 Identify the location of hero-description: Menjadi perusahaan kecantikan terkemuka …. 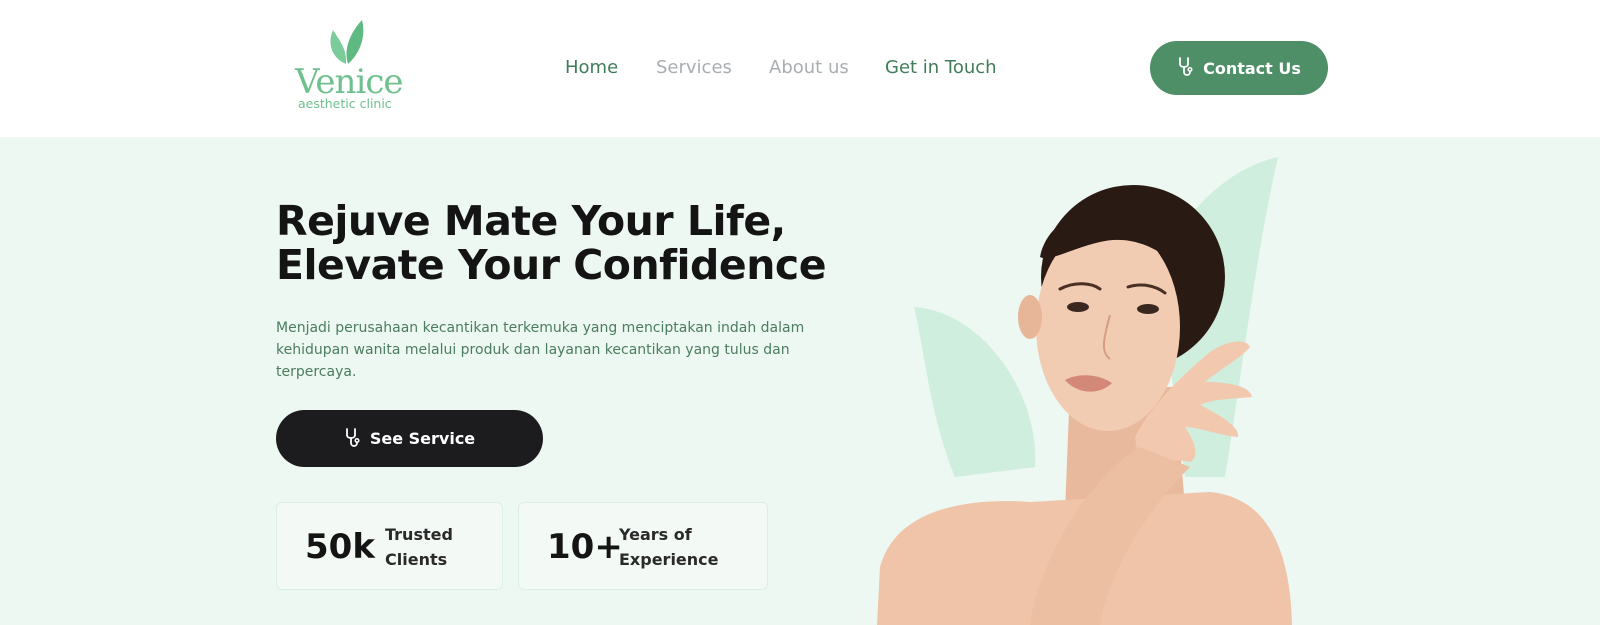
(540, 350).